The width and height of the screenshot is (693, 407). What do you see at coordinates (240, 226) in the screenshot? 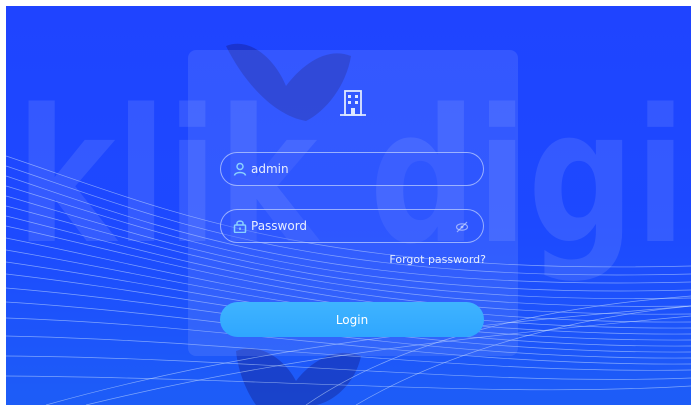
I see `lock-icon` at bounding box center [240, 226].